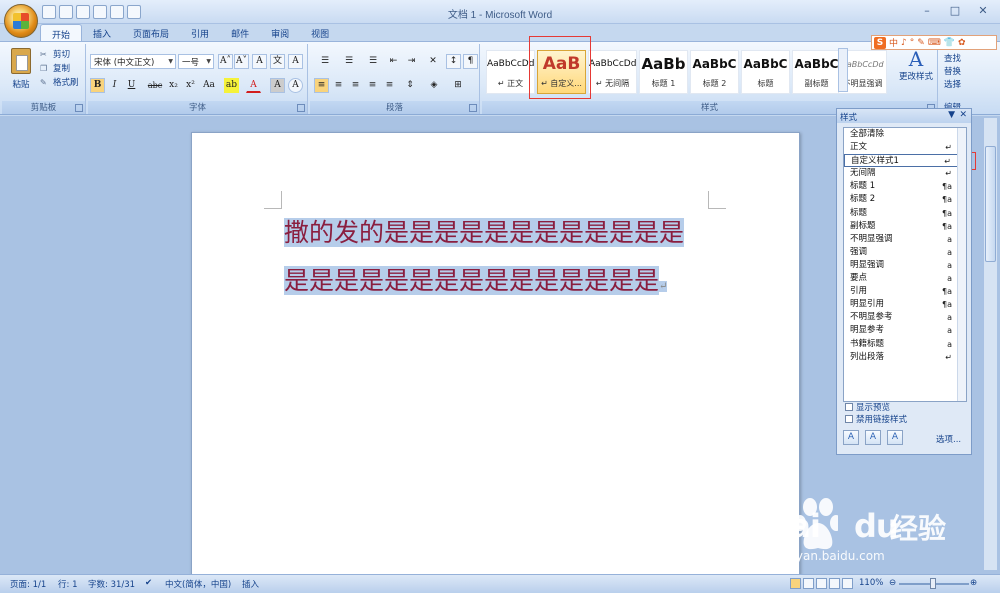 The height and width of the screenshot is (593, 1000). What do you see at coordinates (973, 583) in the screenshot?
I see `zoom-in-icon: ⊕` at bounding box center [973, 583].